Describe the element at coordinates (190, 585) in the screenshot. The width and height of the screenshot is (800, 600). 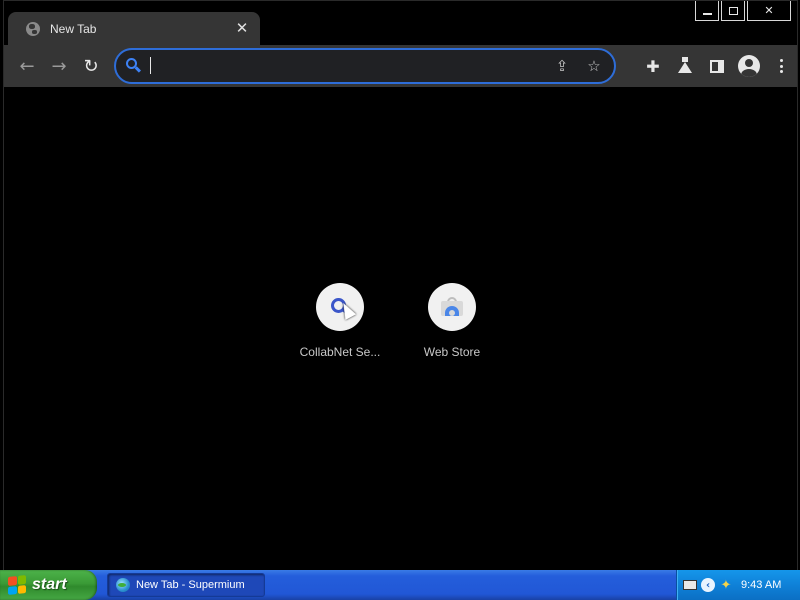
I see `taskbar-item-label: New Tab - Supermium` at that location.